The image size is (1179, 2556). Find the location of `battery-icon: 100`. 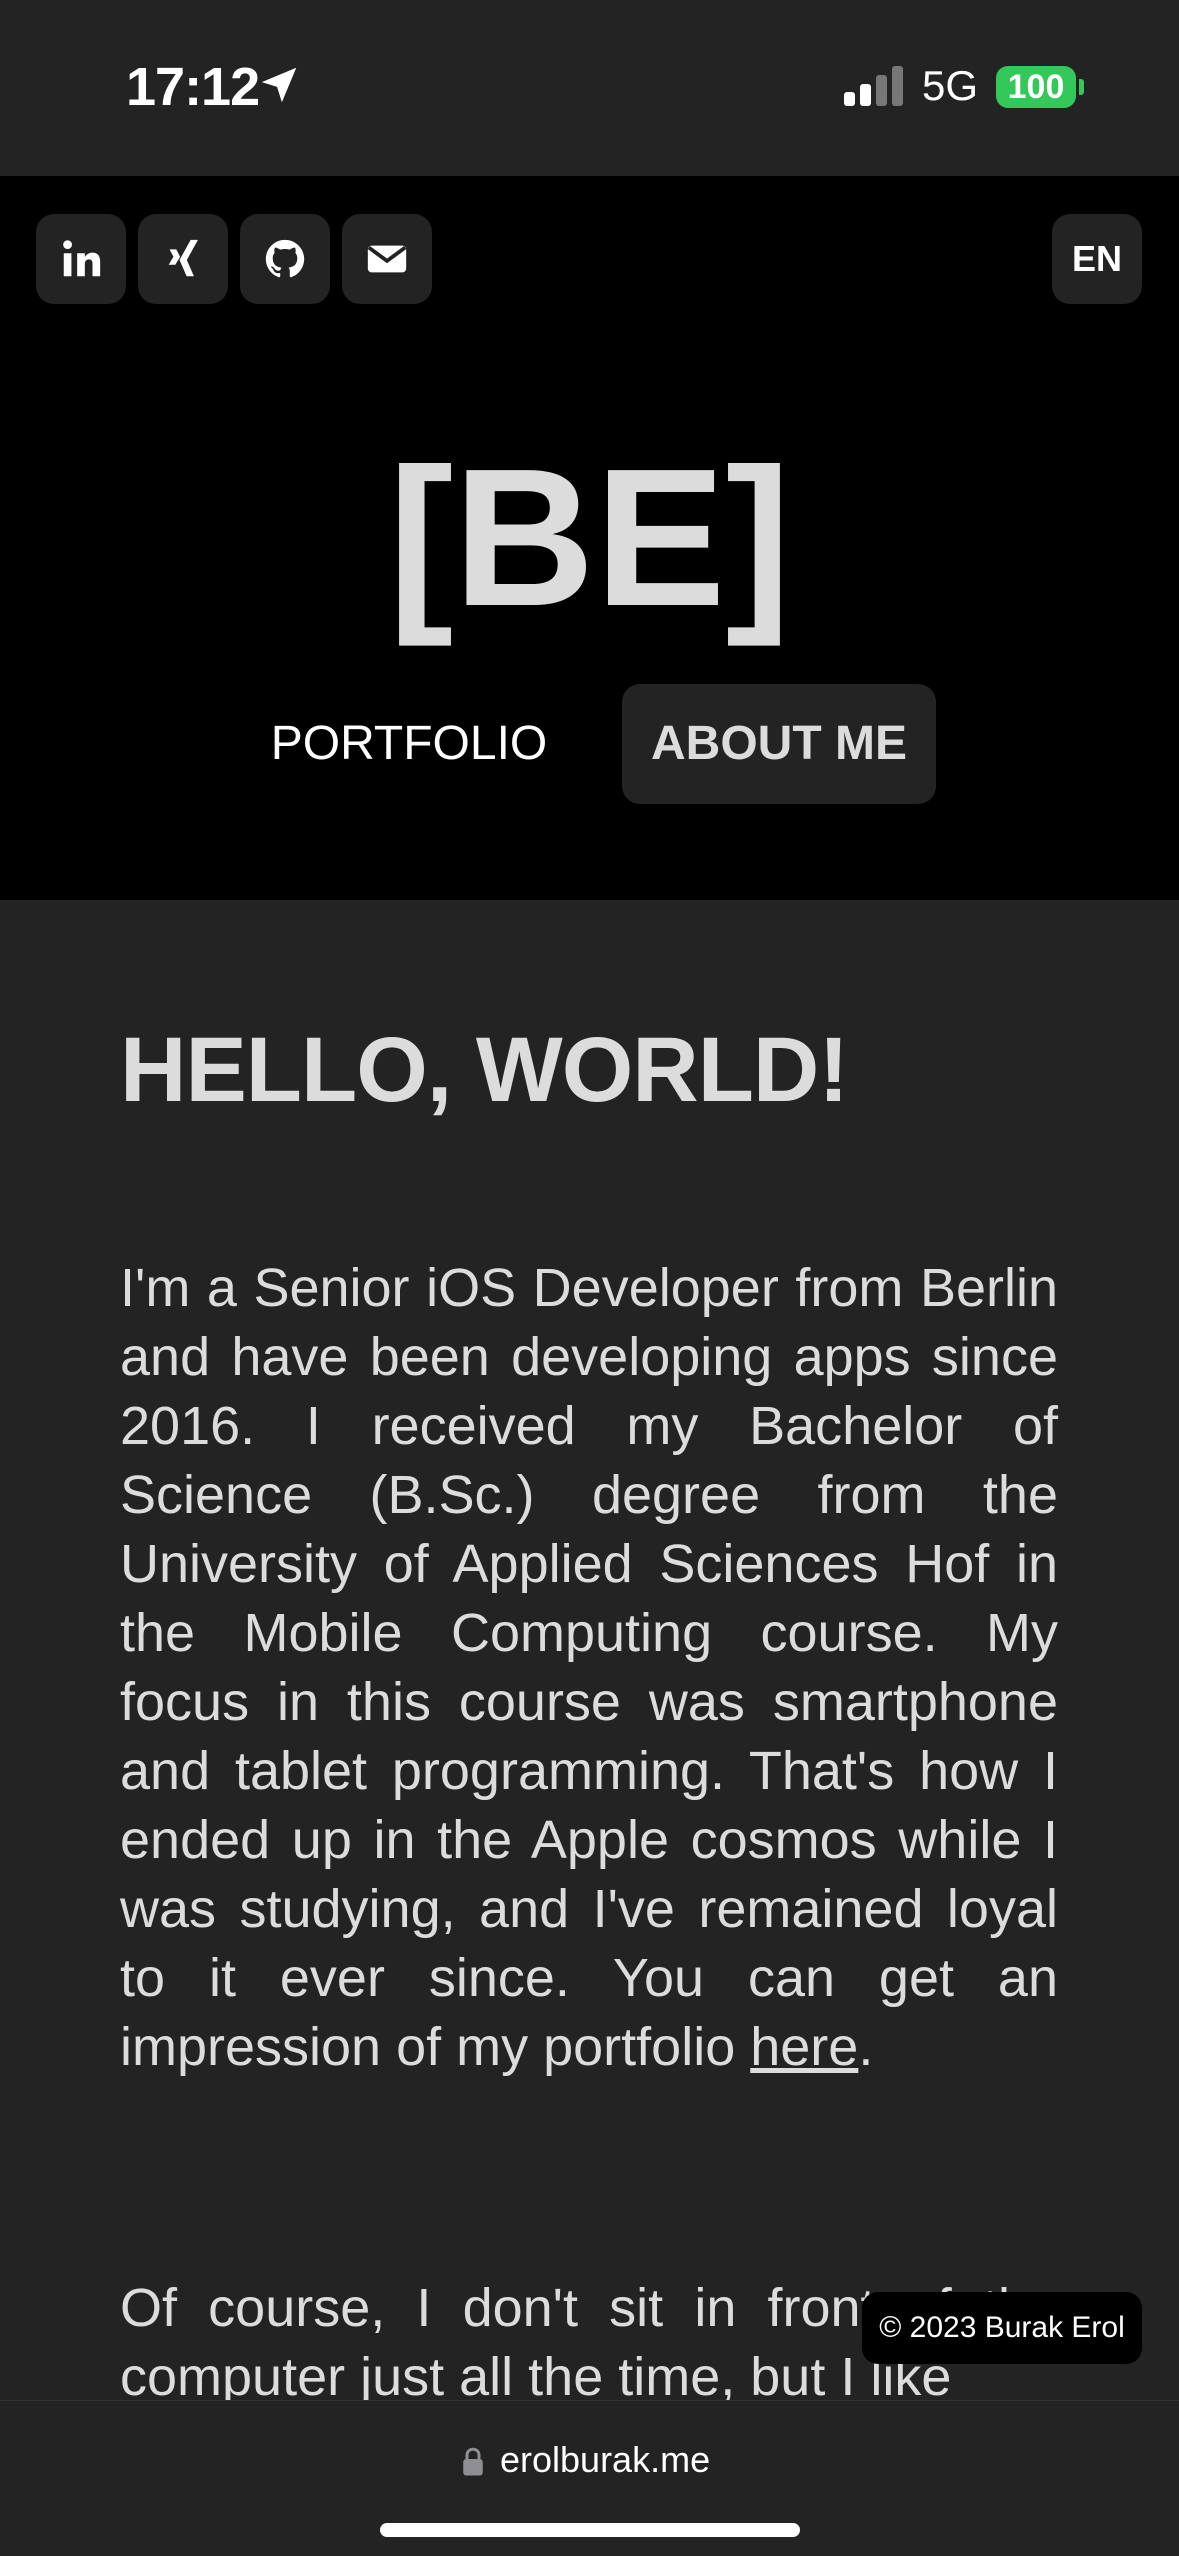

battery-icon: 100 is located at coordinates (1036, 87).